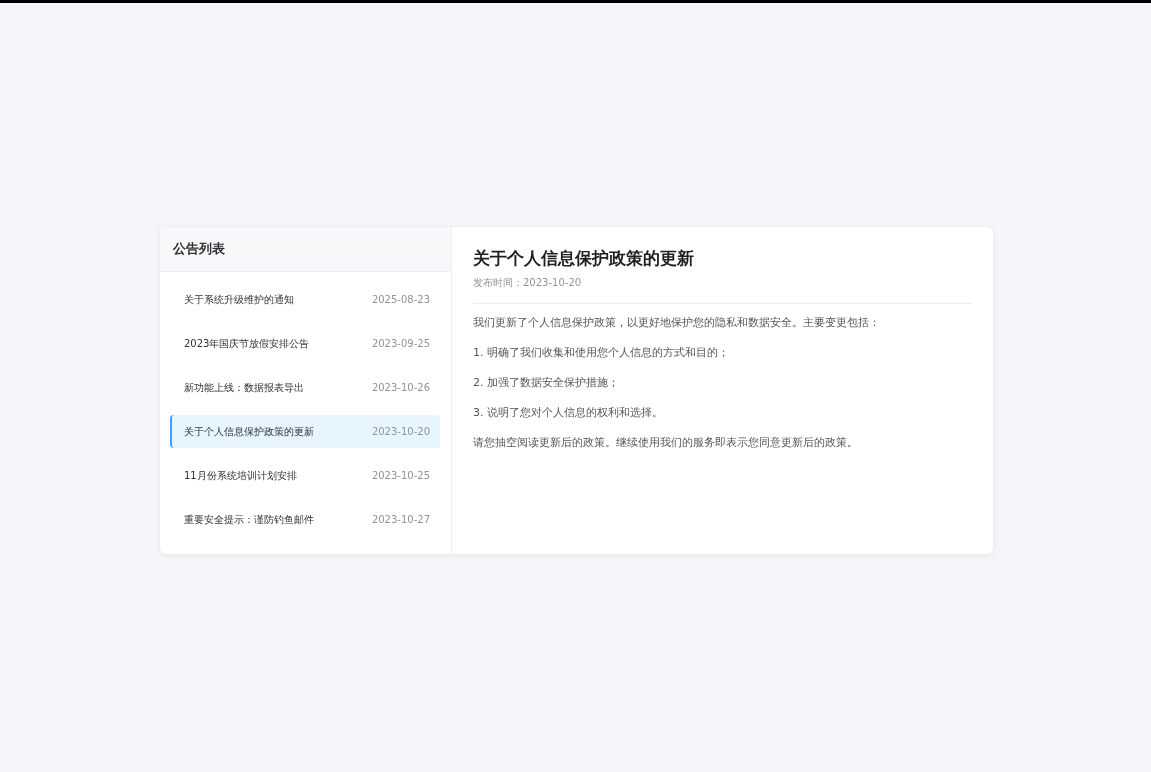  What do you see at coordinates (677, 323) in the screenshot?
I see `article-paragraph: 我们更新了个人信息保护政策，以更好地保护您的隐私和数据安全。主要变更包括：` at bounding box center [677, 323].